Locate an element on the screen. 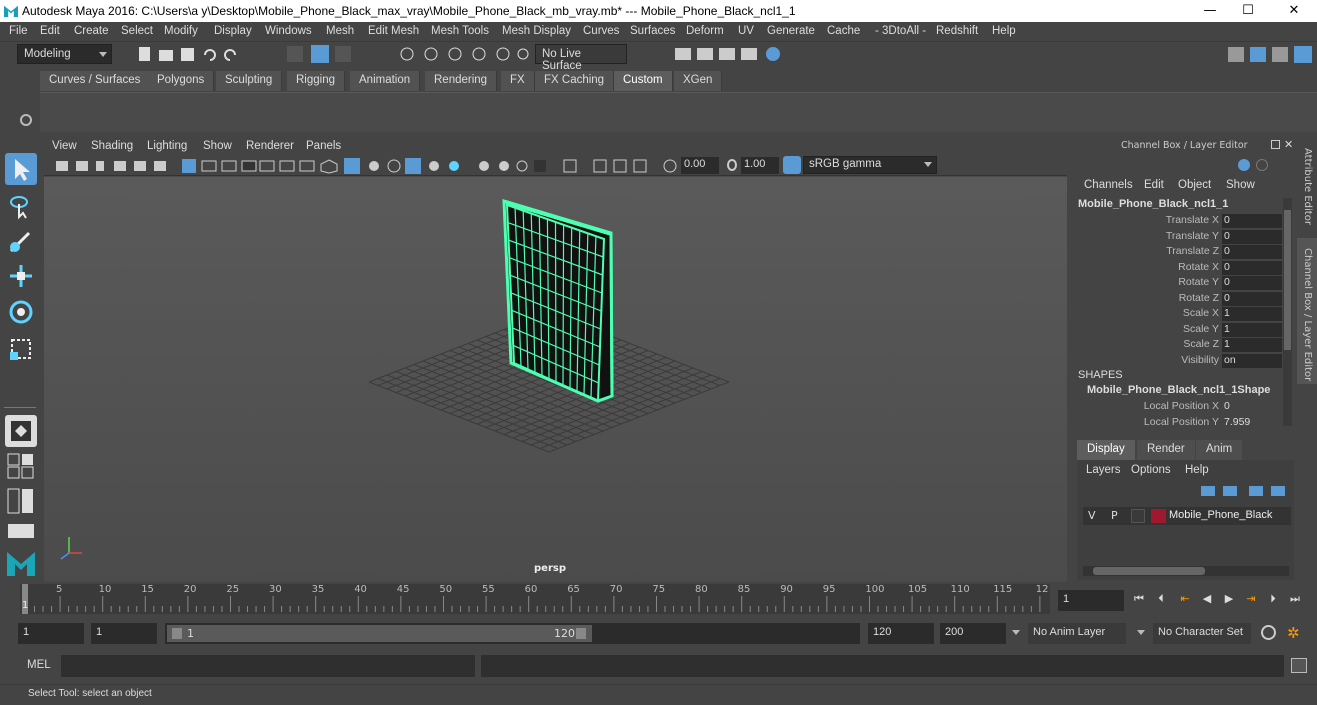 The width and height of the screenshot is (1317, 705). layer-name: Mobile_Phone_Black is located at coordinates (1220, 515).